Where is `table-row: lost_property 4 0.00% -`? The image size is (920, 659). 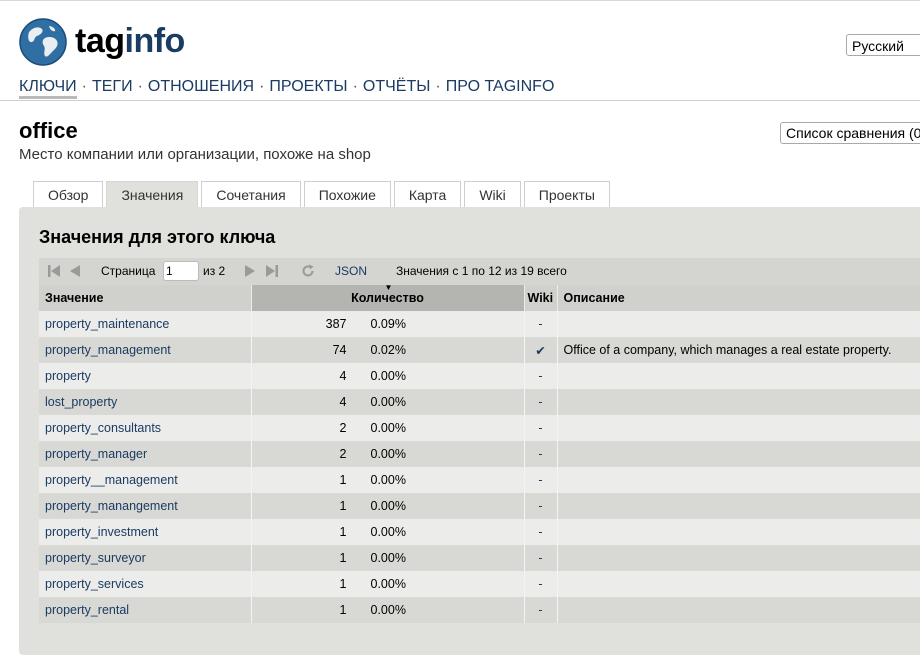 table-row: lost_property 4 0.00% - is located at coordinates (479, 402).